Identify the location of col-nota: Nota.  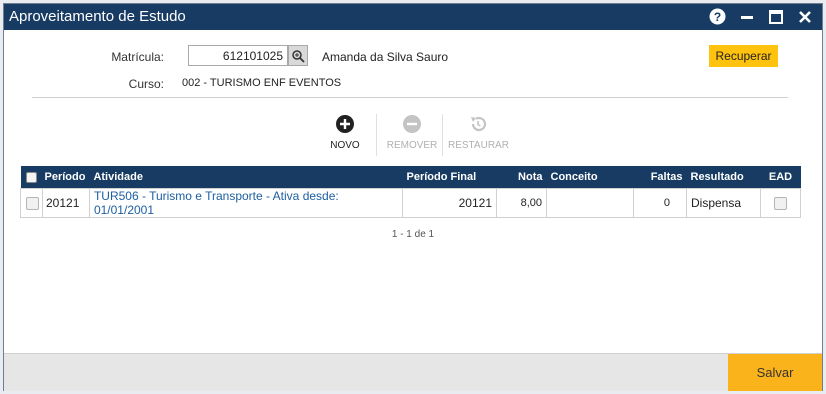
(521, 177).